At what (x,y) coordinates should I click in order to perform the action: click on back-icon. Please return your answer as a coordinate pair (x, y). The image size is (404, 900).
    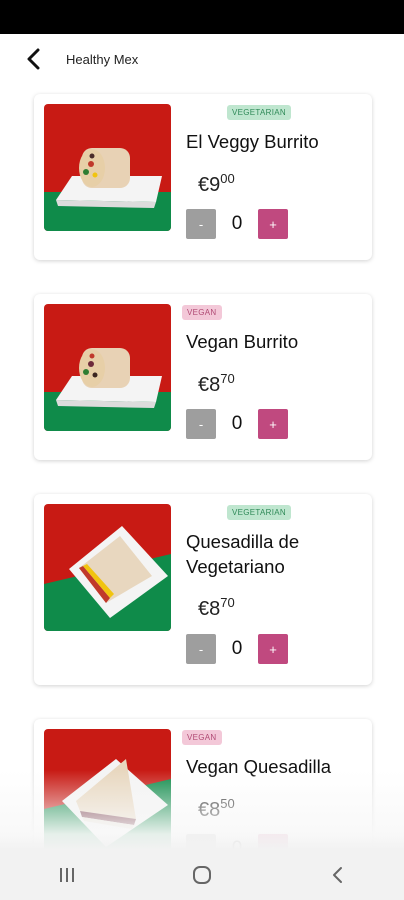
    Looking at the image, I should click on (337, 875).